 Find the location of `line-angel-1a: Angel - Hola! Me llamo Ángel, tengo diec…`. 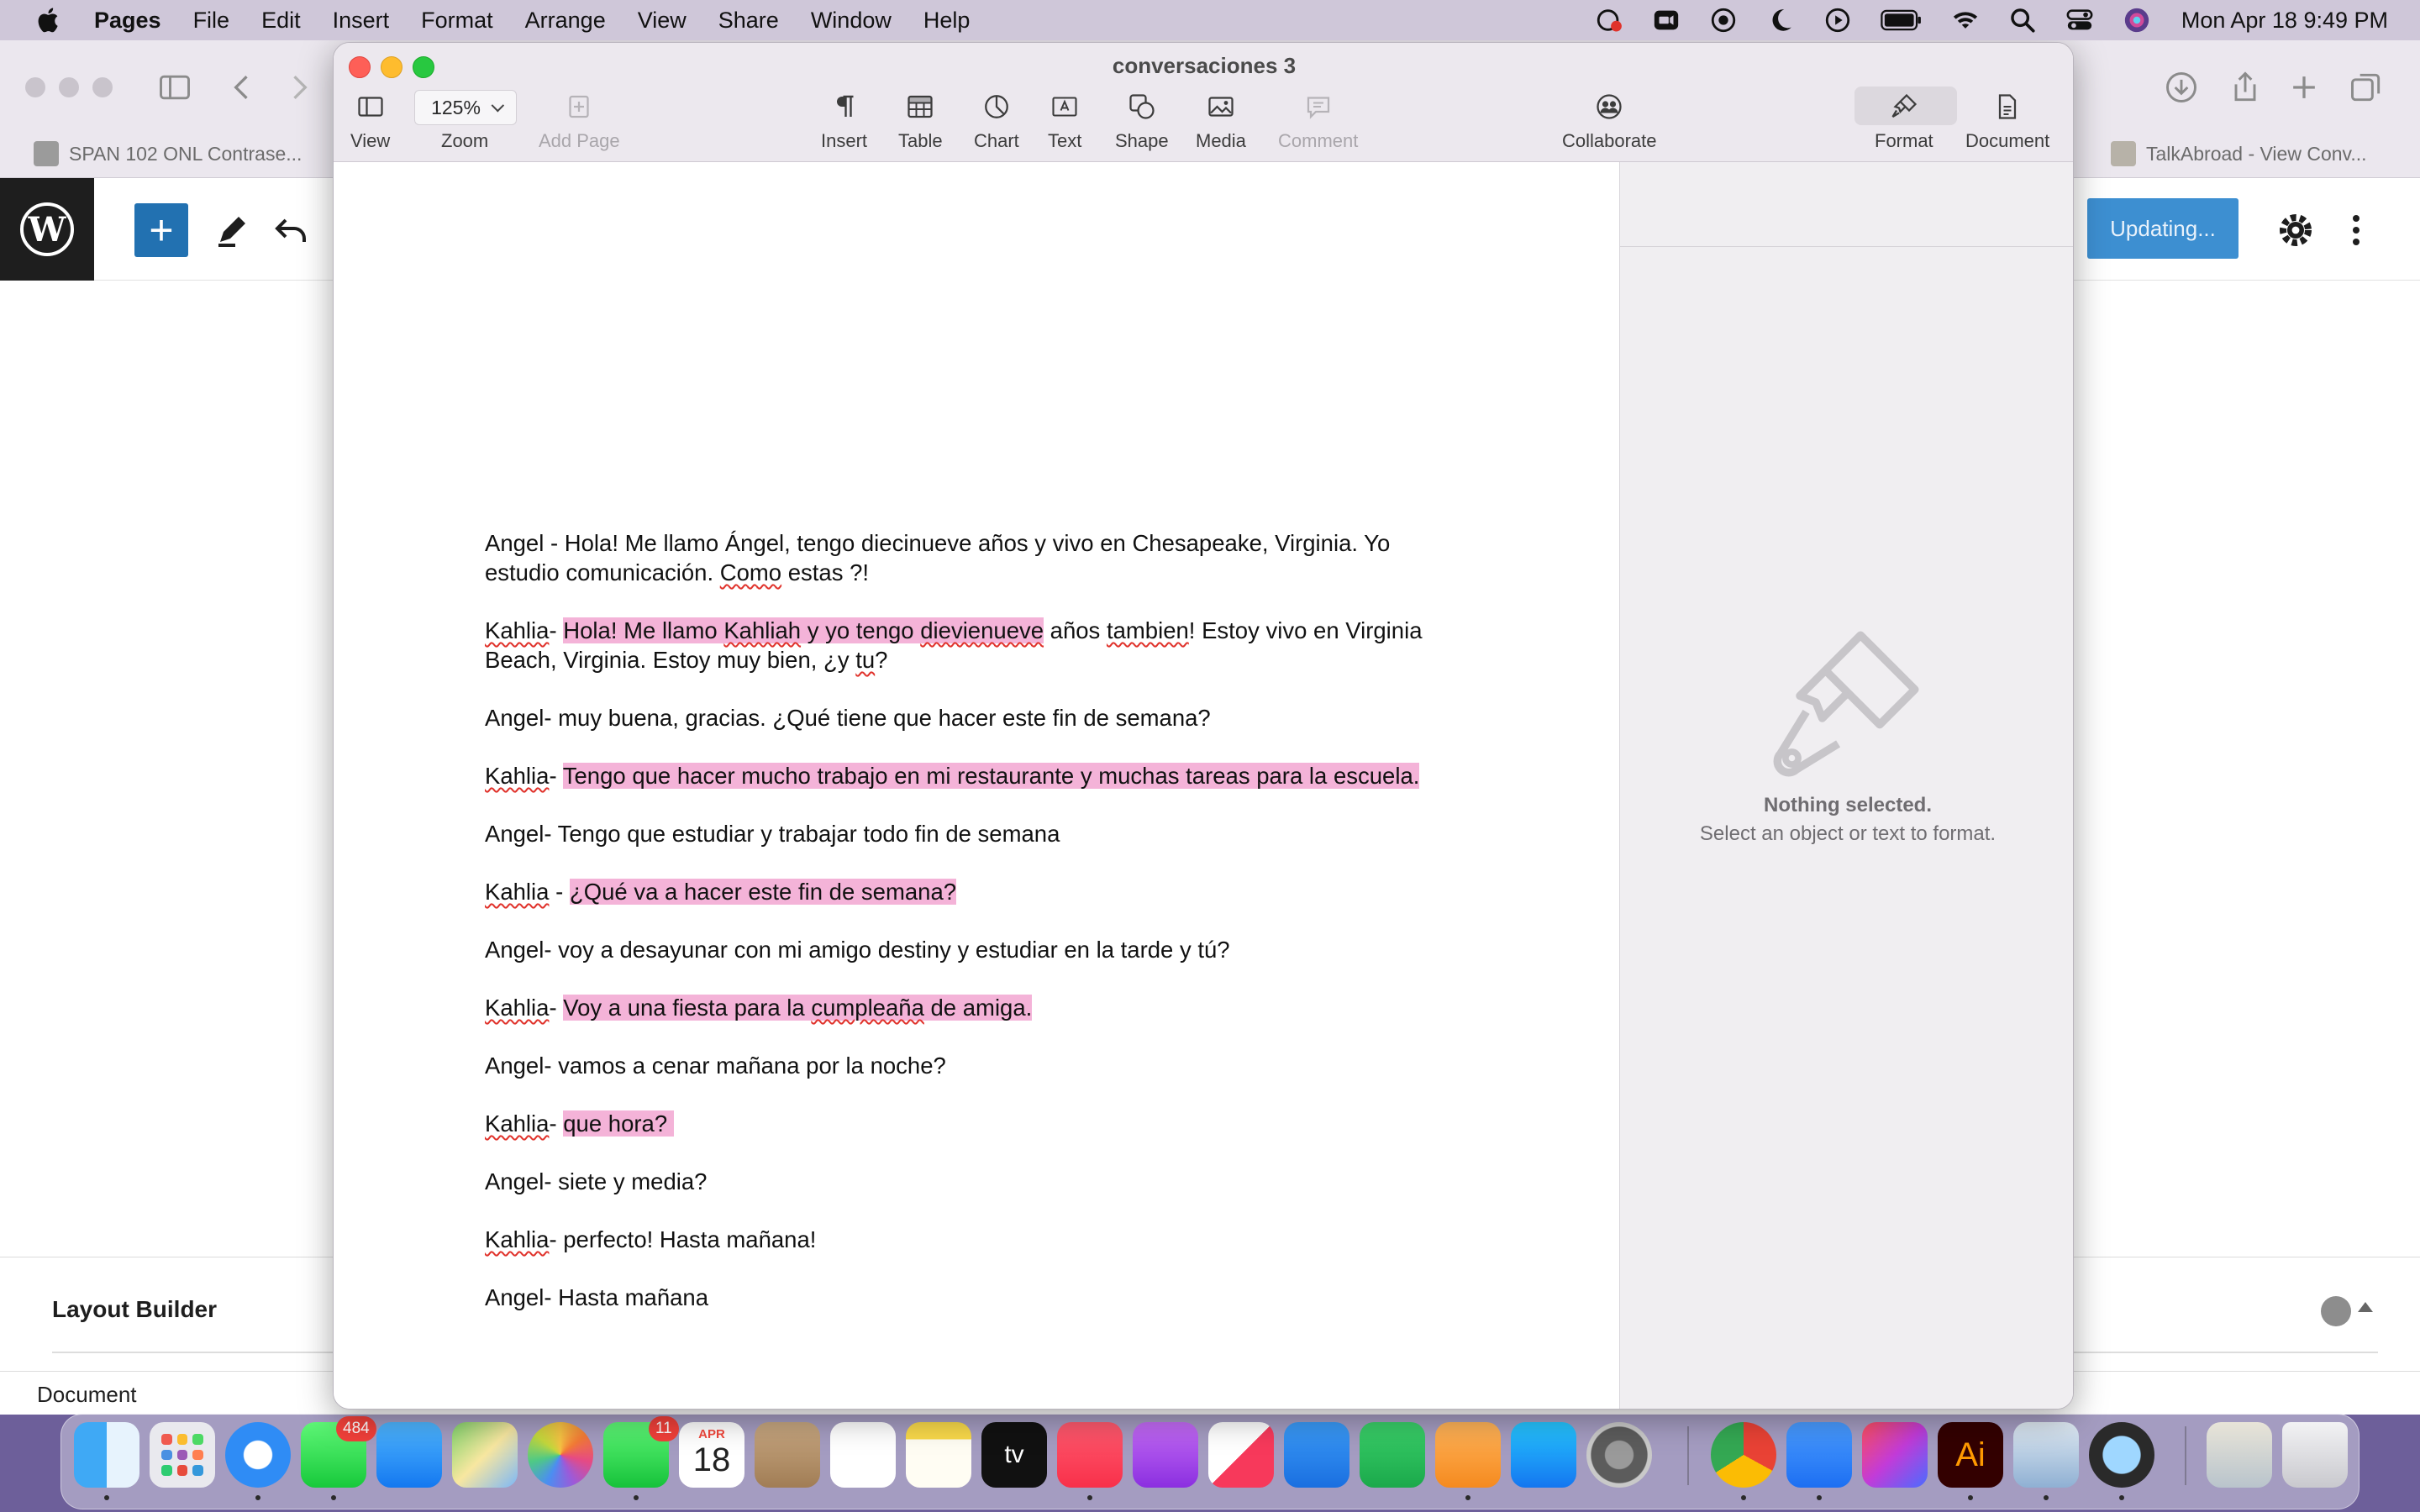

line-angel-1a: Angel - Hola! Me llamo Ángel, tengo diec… is located at coordinates (937, 543).